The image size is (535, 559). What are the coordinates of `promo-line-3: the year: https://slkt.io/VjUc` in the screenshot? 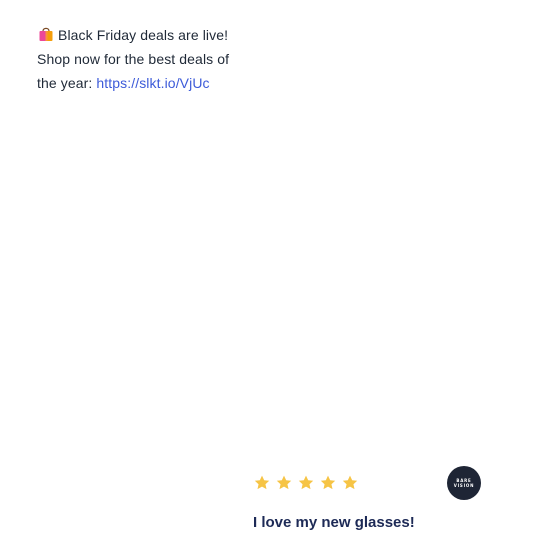 It's located at (149, 83).